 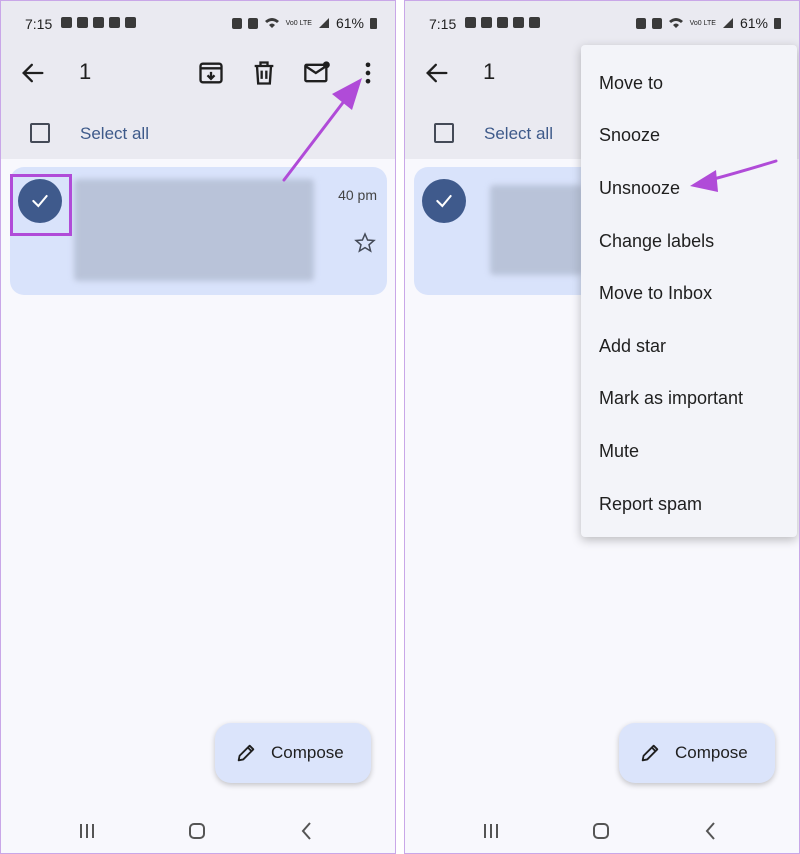 I want to click on check-icon, so click(x=444, y=201).